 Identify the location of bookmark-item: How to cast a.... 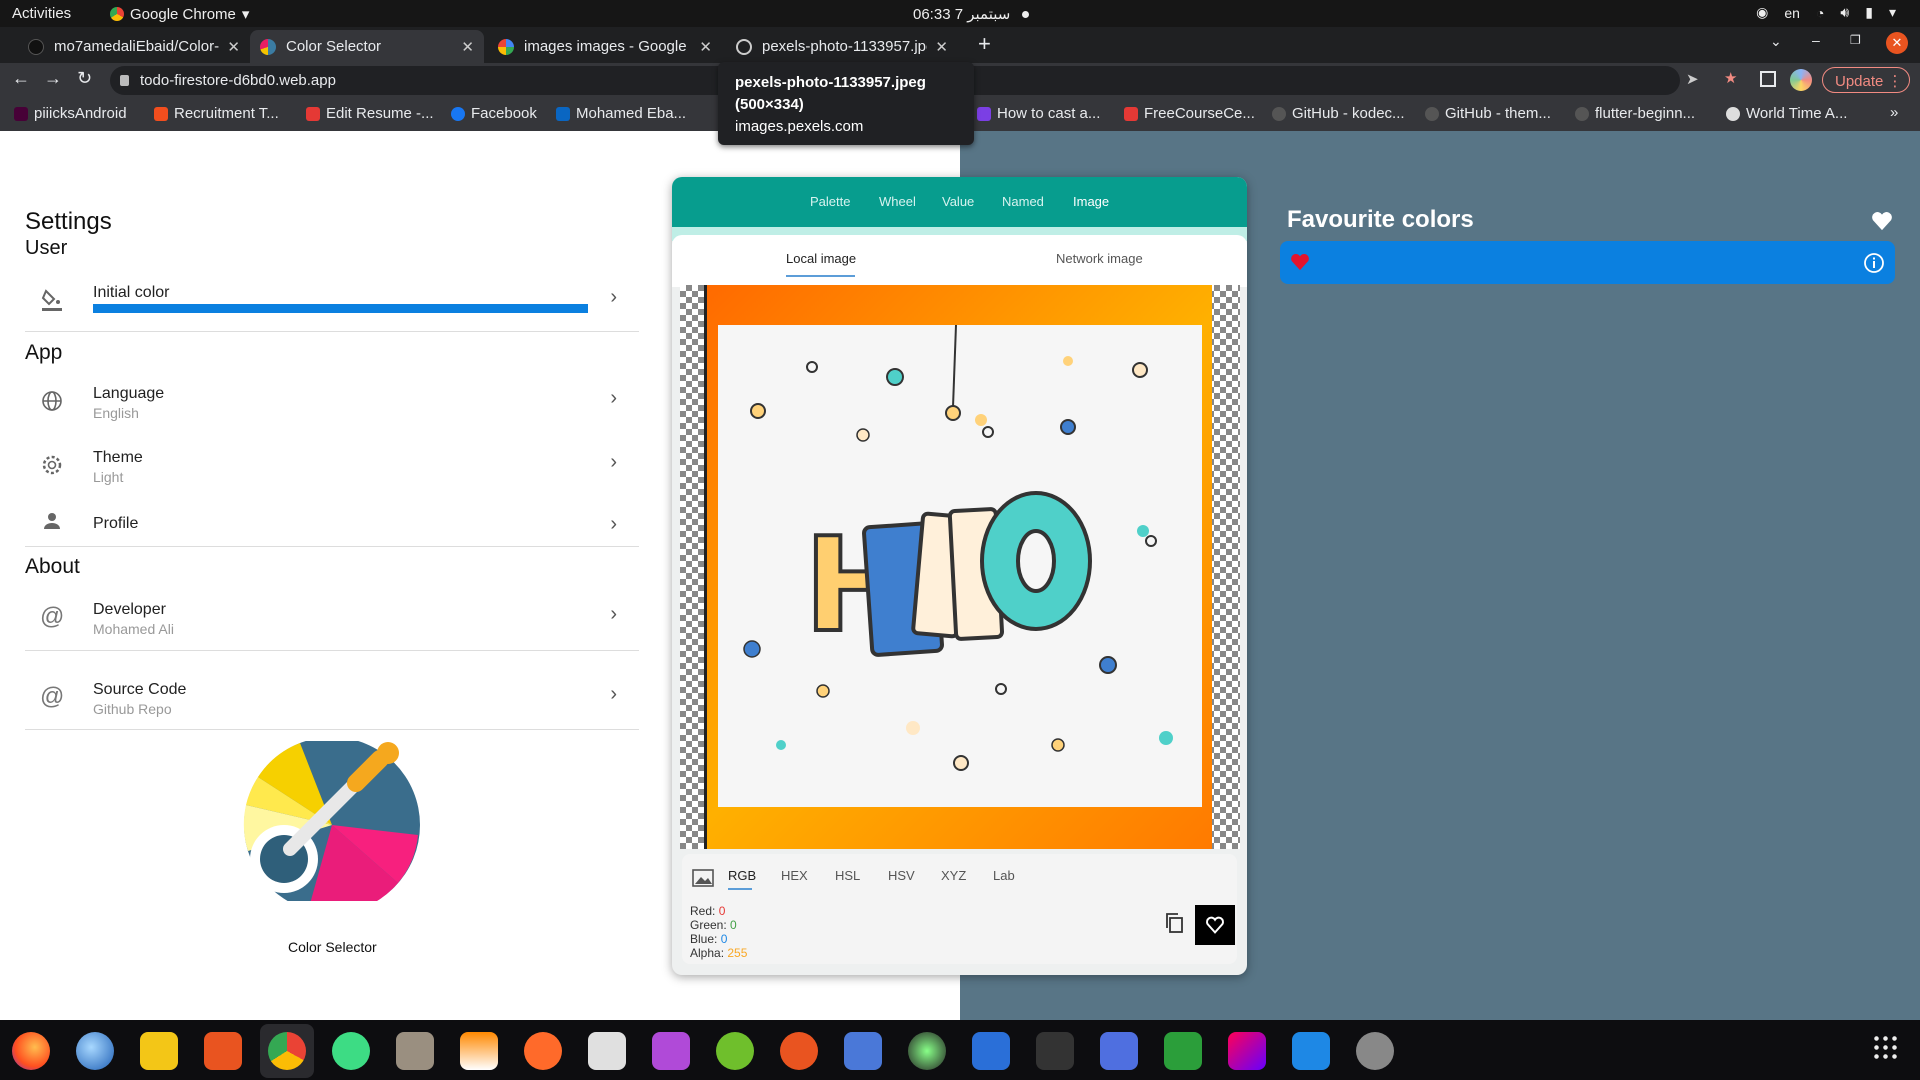
(1038, 113).